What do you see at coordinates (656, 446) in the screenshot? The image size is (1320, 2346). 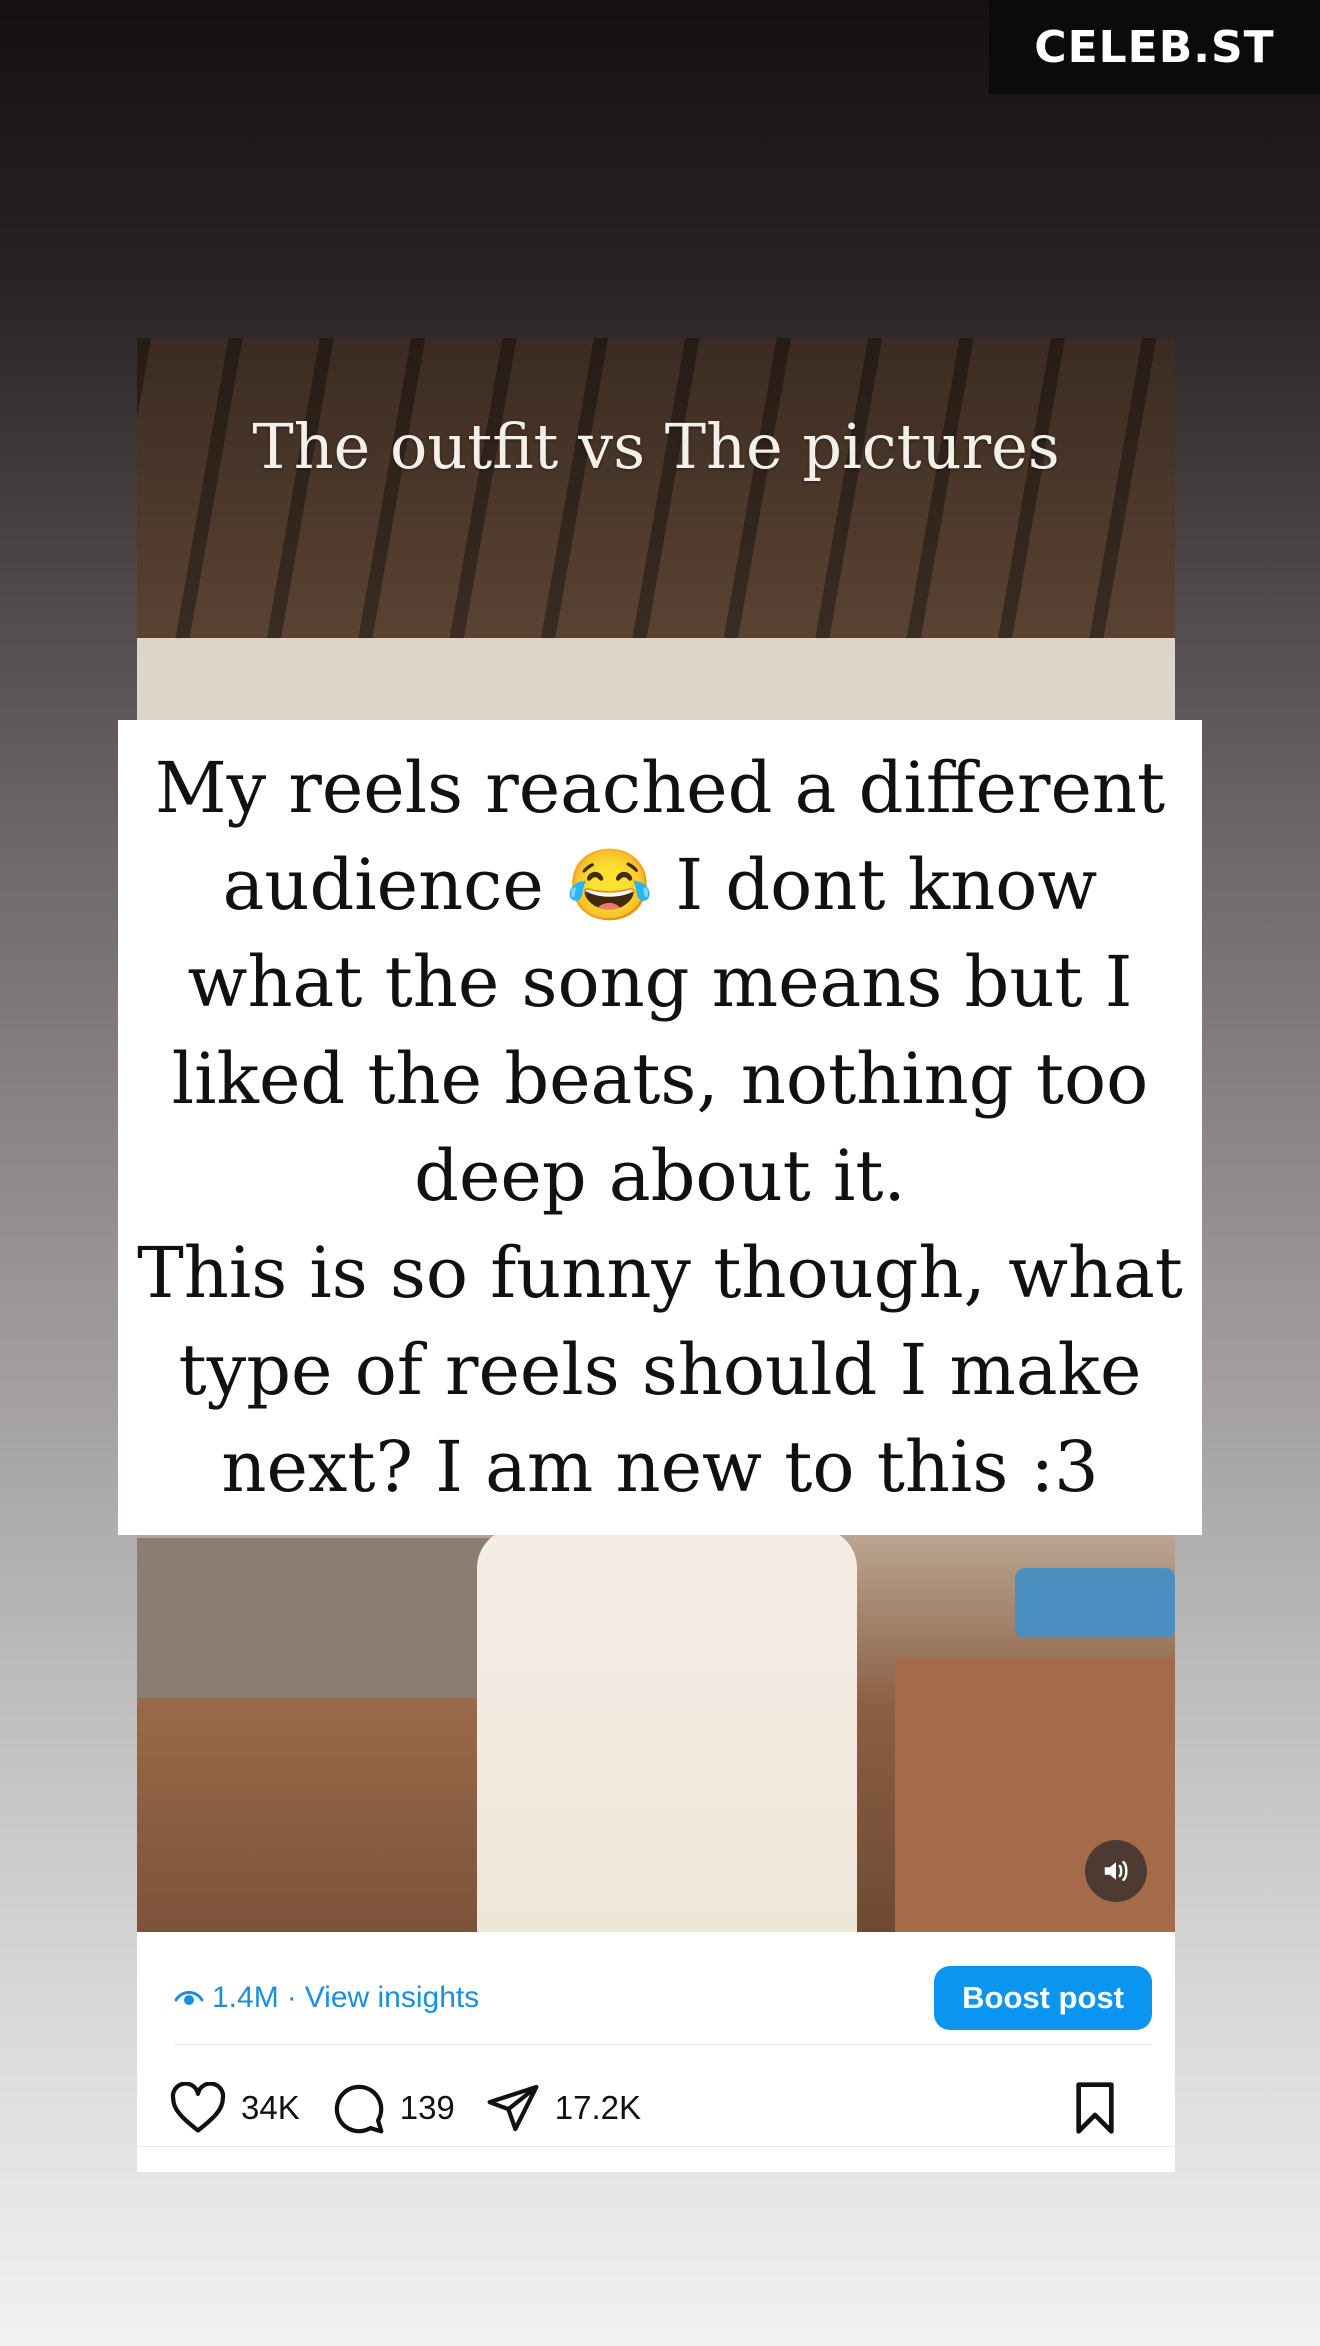 I see `video-overlay-title: The outfit vs The pictures` at bounding box center [656, 446].